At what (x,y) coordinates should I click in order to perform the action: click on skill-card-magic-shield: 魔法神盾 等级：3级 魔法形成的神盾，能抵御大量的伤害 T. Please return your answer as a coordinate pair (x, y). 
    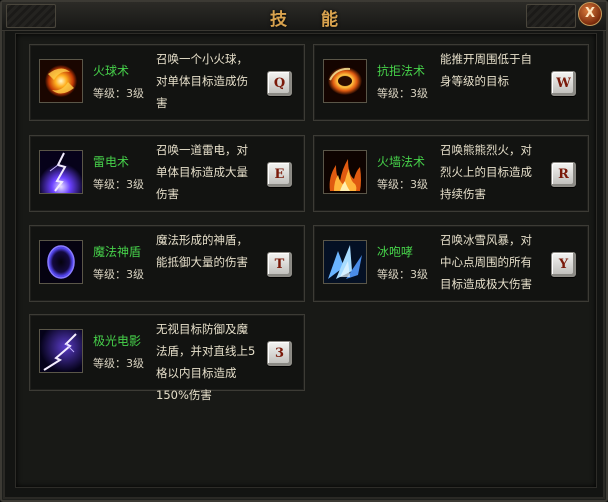
    Looking at the image, I should click on (167, 263).